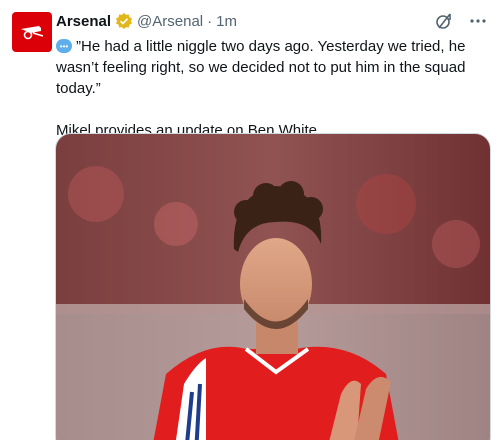  What do you see at coordinates (226, 21) in the screenshot?
I see `timestamp: 1m` at bounding box center [226, 21].